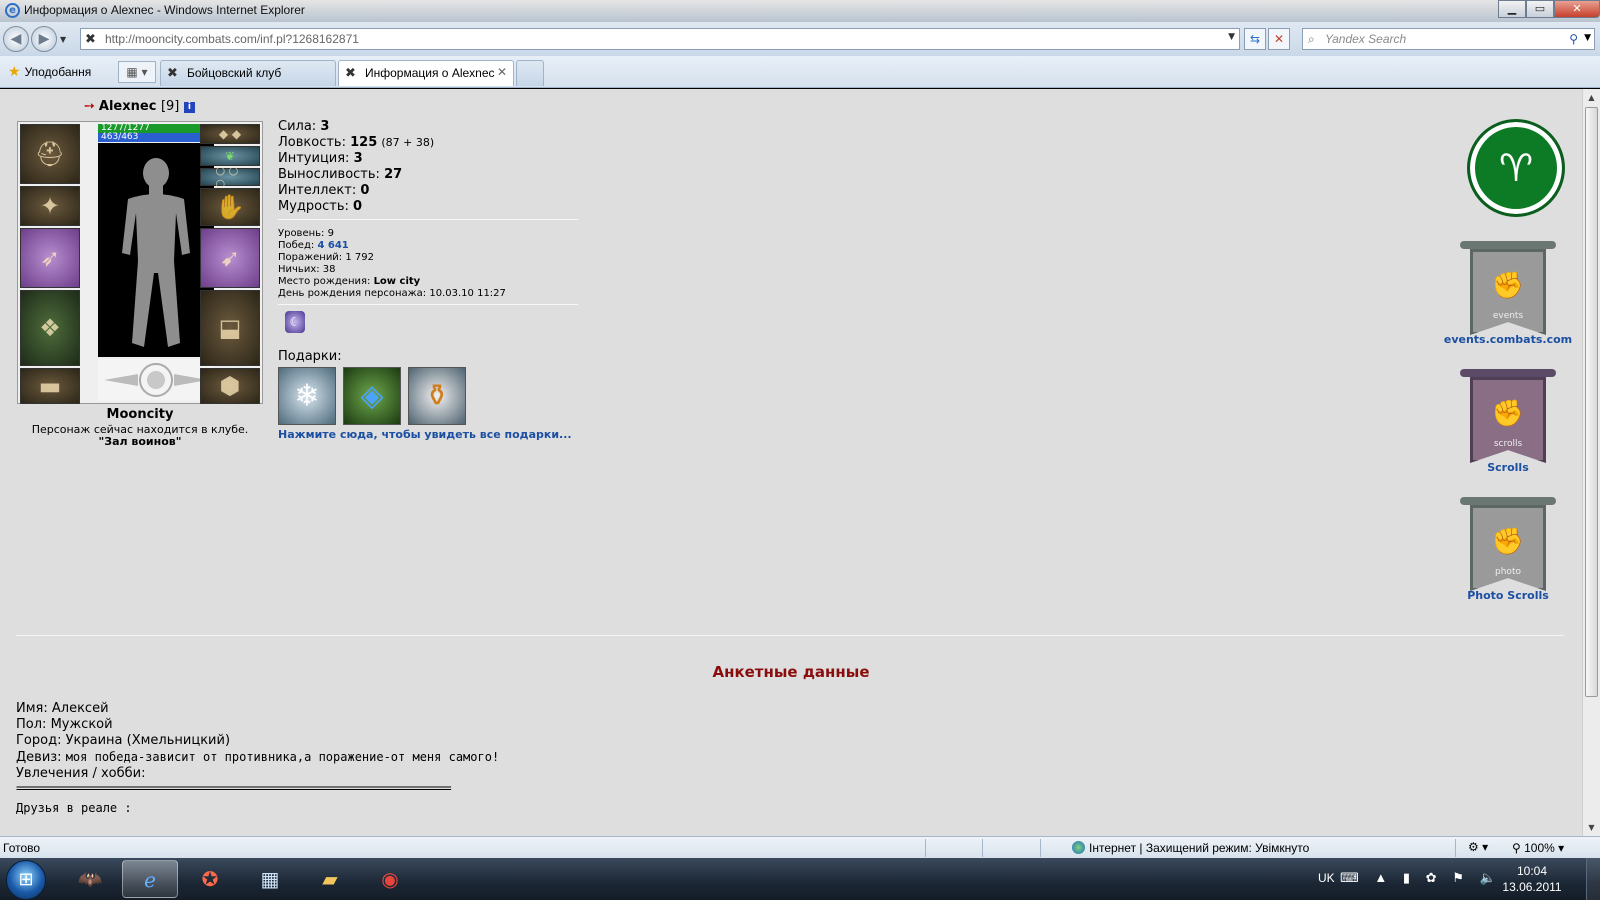 This screenshot has height=900, width=1600. I want to click on refresh-button: ⇆, so click(1255, 39).